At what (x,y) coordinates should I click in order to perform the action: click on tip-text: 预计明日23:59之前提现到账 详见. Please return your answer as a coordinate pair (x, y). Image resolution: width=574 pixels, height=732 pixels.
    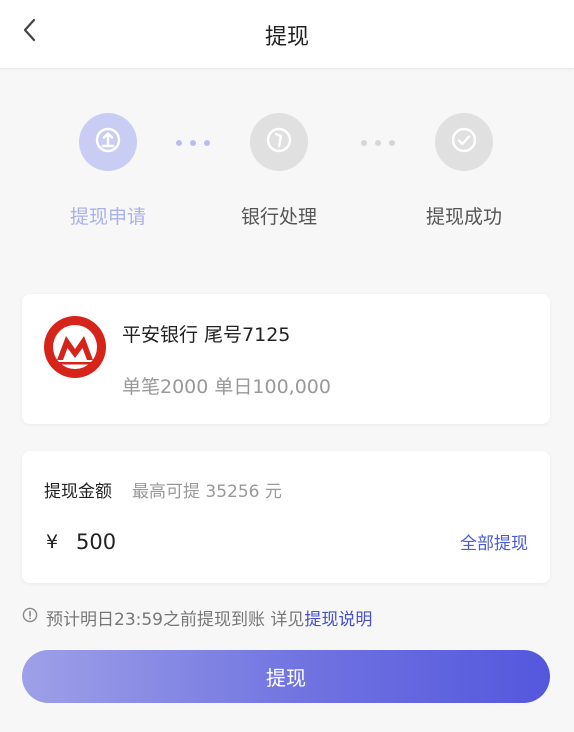
    Looking at the image, I should click on (175, 619).